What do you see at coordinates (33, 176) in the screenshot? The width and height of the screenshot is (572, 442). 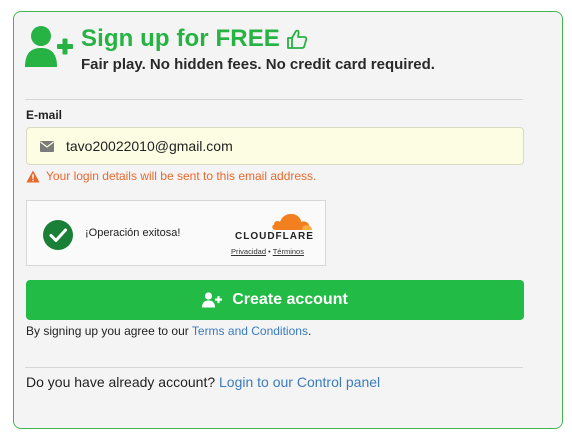 I see `warning-icon` at bounding box center [33, 176].